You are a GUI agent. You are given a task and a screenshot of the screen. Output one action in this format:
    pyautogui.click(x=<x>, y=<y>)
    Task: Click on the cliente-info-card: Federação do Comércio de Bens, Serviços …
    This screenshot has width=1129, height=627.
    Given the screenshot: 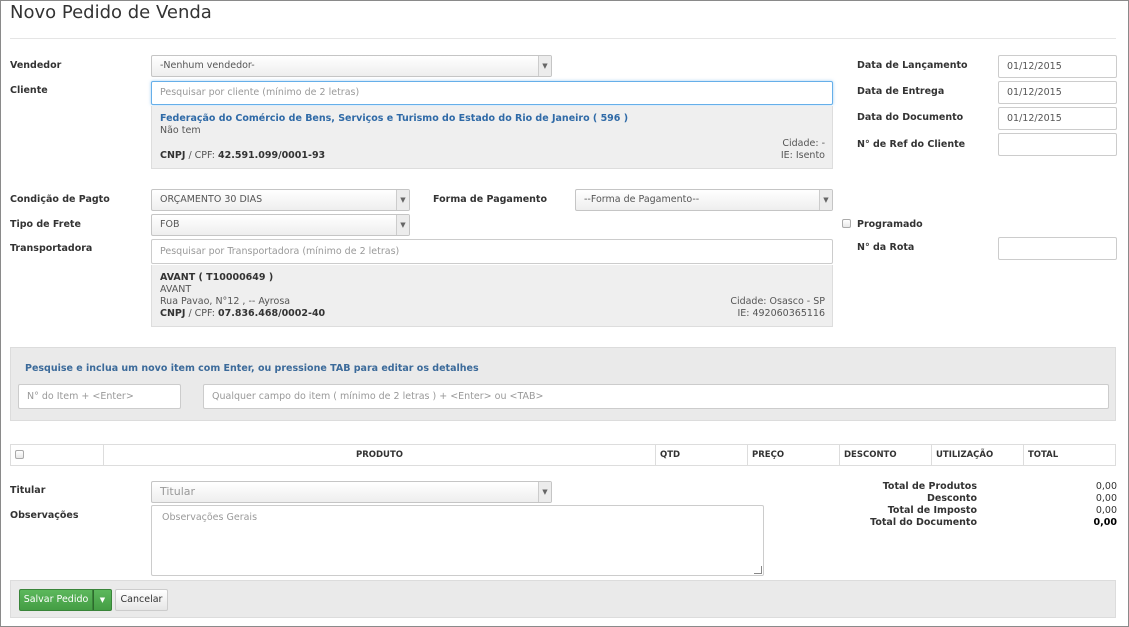 What is the action you would take?
    pyautogui.click(x=492, y=137)
    